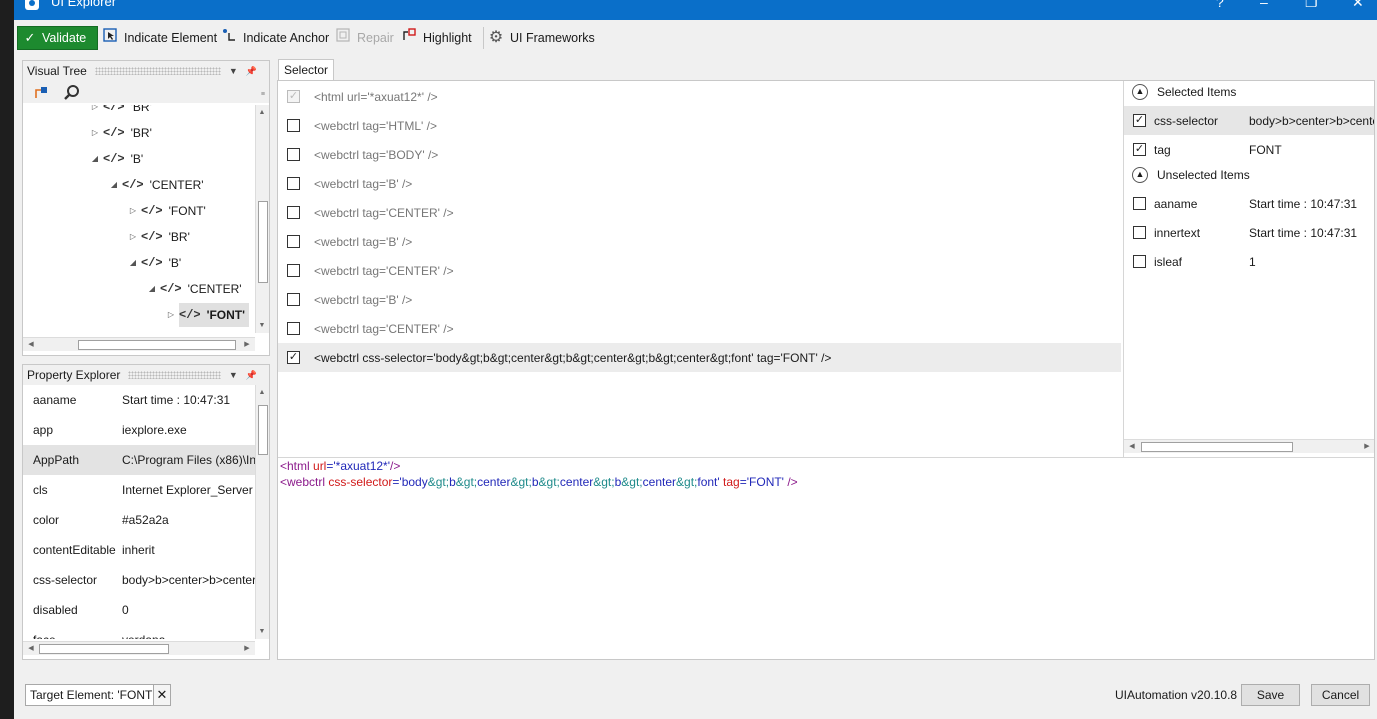 This screenshot has width=1377, height=719. What do you see at coordinates (159, 38) in the screenshot?
I see `indicate-element-button: Indicate Element` at bounding box center [159, 38].